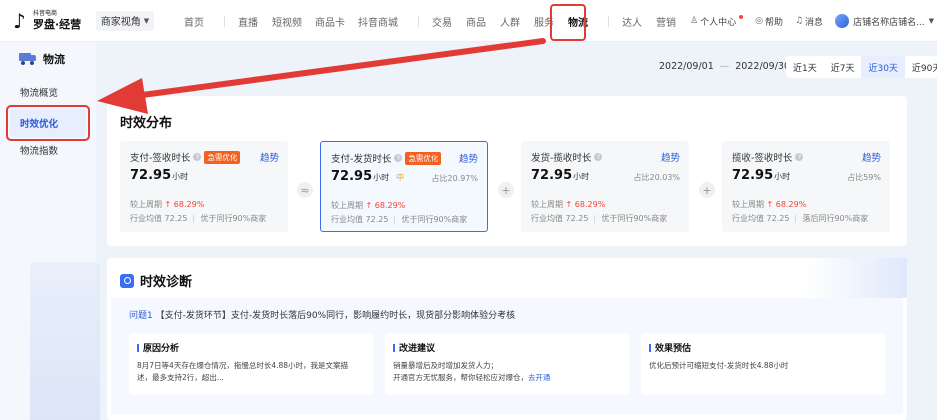  What do you see at coordinates (460, 377) in the screenshot?
I see `suggestion-line2: 开通官方无忧服务，帮你轻松应对爆仓，` at bounding box center [460, 377].